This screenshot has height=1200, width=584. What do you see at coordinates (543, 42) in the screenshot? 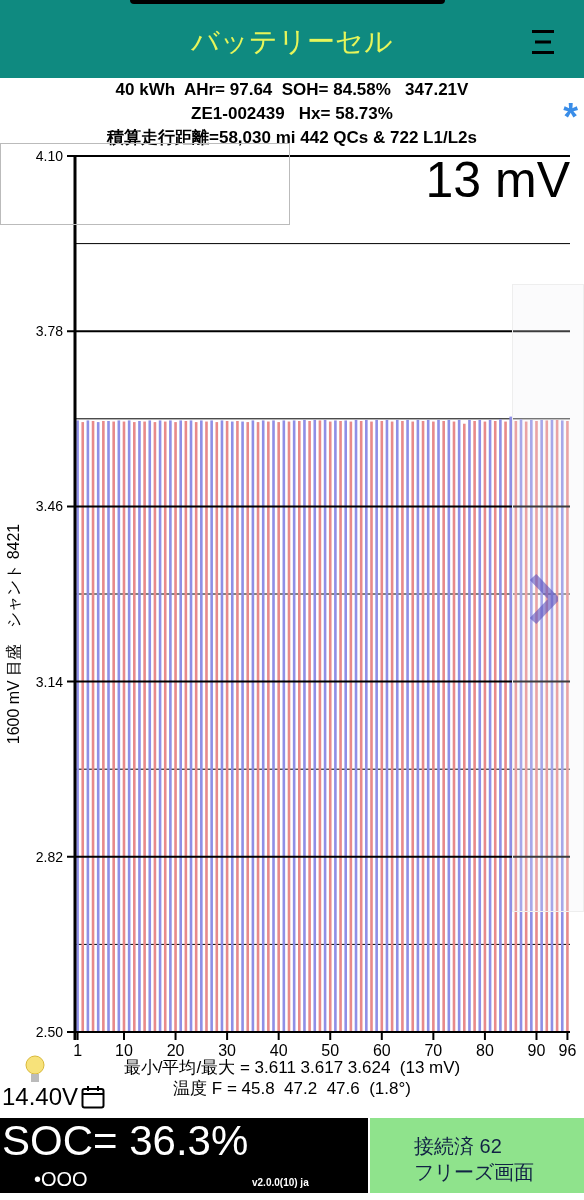
I see `menu-icon` at bounding box center [543, 42].